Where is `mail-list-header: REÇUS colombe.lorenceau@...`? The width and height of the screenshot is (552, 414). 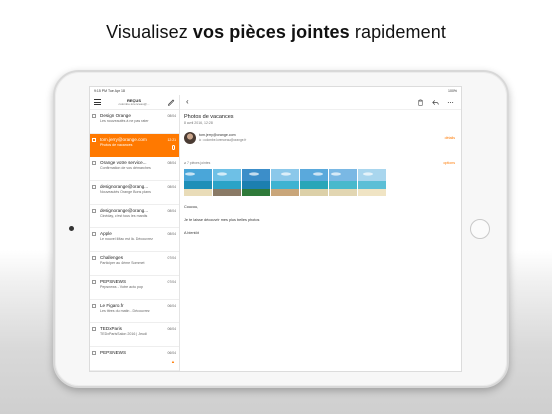
mail-list-header: REÇUS colombe.lorenceau@... is located at coordinates (134, 102).